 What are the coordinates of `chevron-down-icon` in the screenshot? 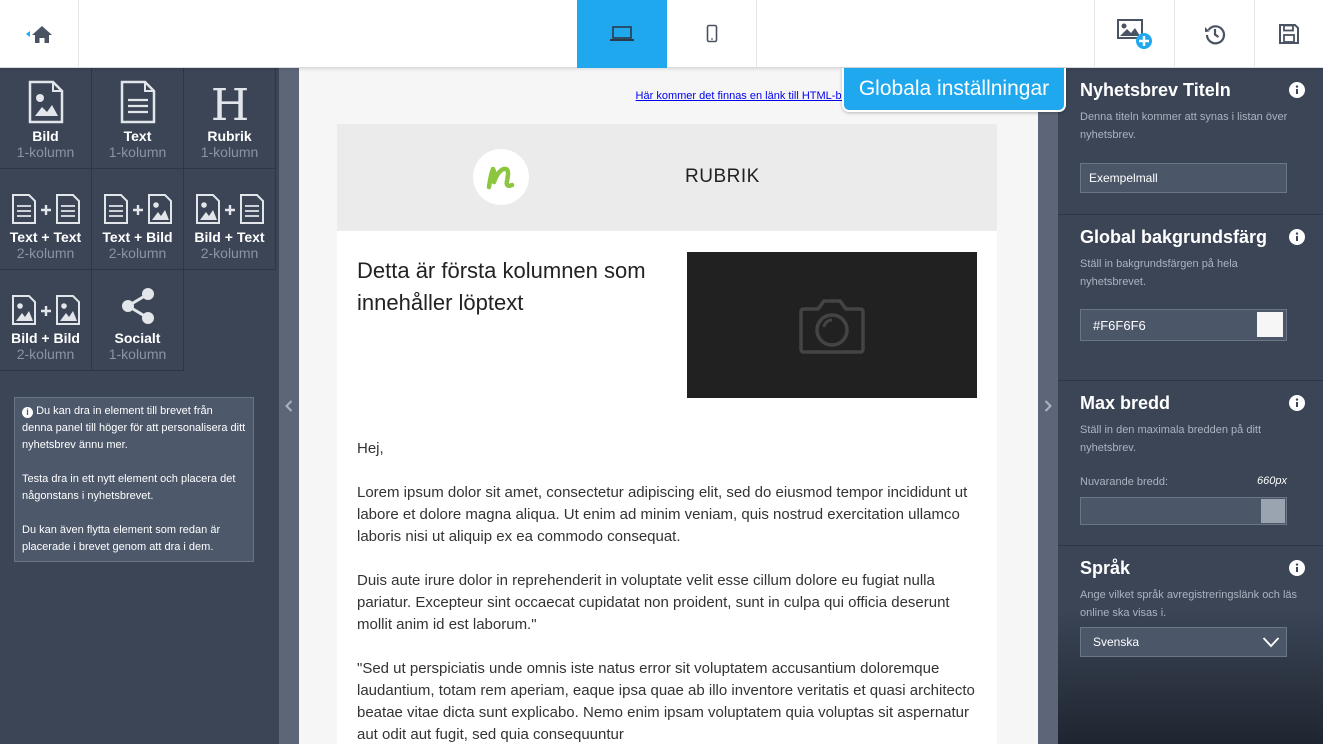 It's located at (1271, 642).